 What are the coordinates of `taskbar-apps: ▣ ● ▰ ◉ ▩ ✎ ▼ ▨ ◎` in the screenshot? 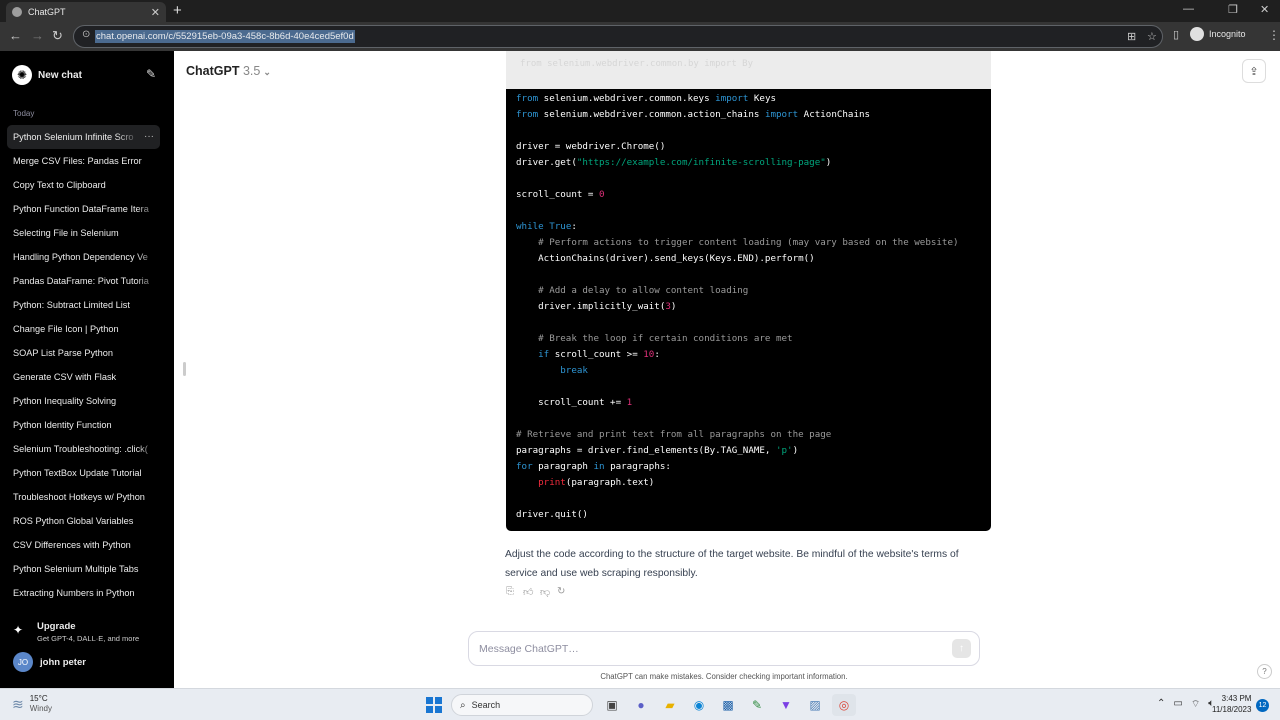 It's located at (730, 705).